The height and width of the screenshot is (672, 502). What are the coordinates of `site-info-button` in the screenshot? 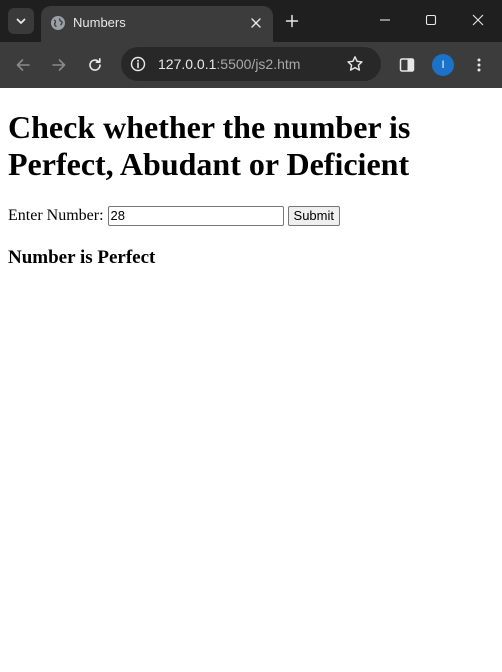 It's located at (138, 64).